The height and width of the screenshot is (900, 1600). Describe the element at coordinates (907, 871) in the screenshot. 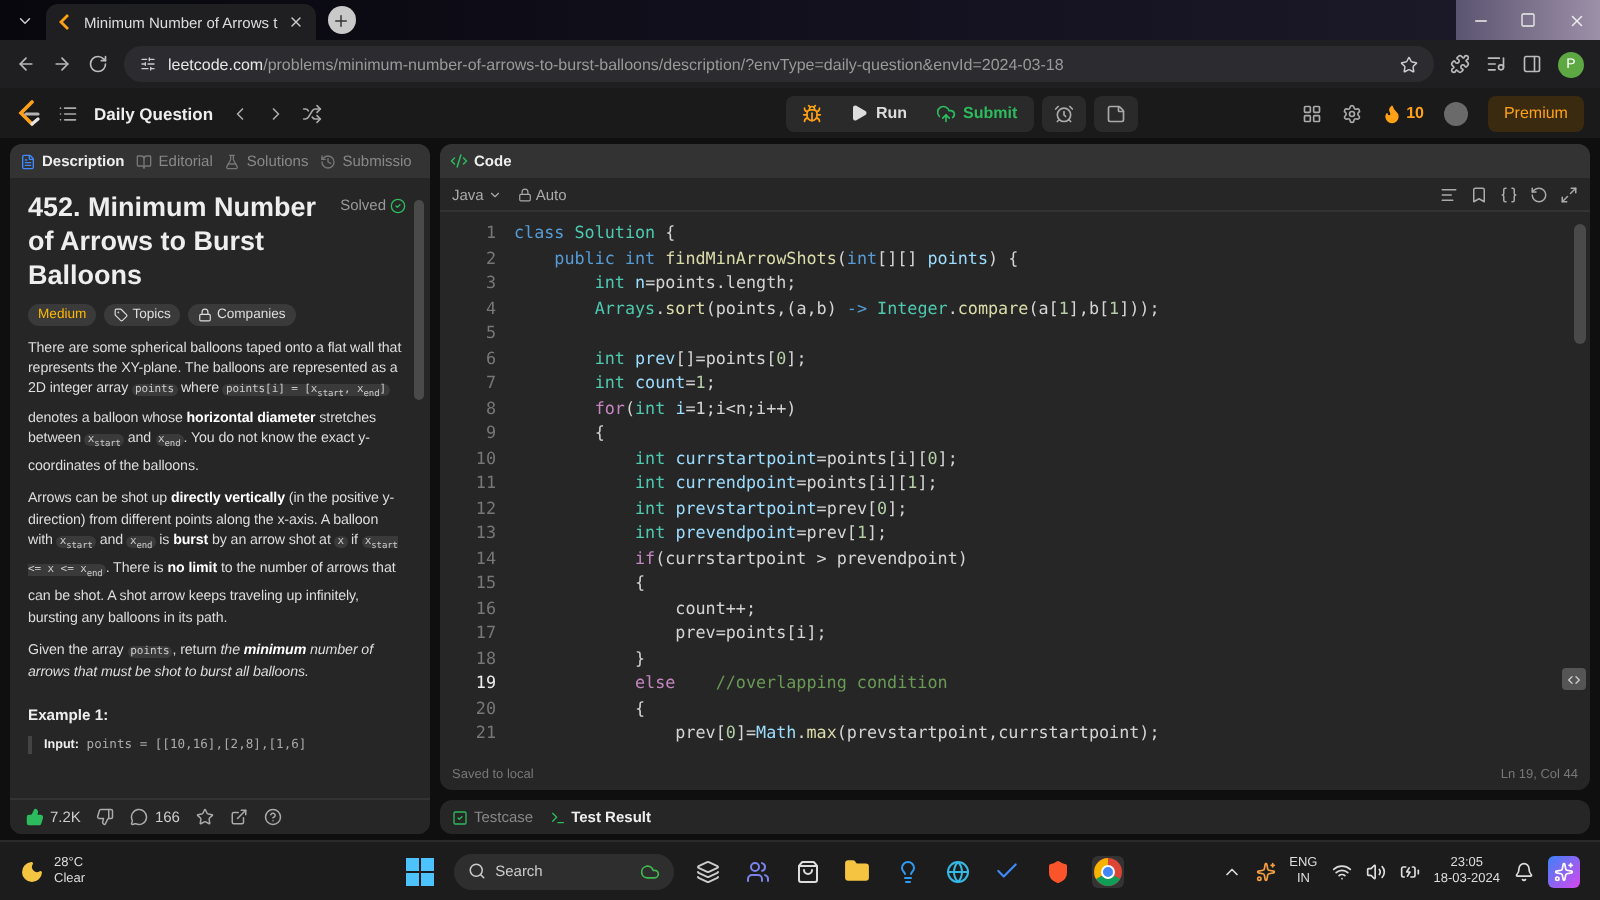

I see `lightbulb-icon` at that location.